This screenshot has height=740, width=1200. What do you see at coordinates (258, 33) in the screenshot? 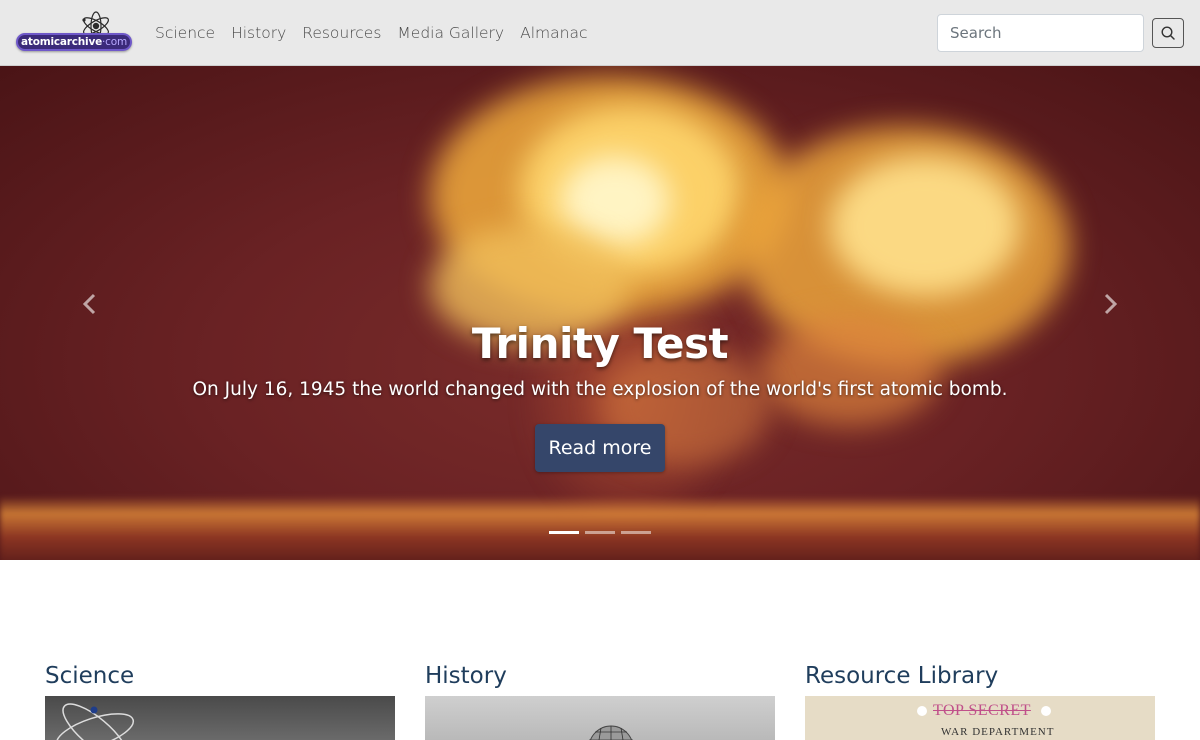
I see `nav-link-history: History` at bounding box center [258, 33].